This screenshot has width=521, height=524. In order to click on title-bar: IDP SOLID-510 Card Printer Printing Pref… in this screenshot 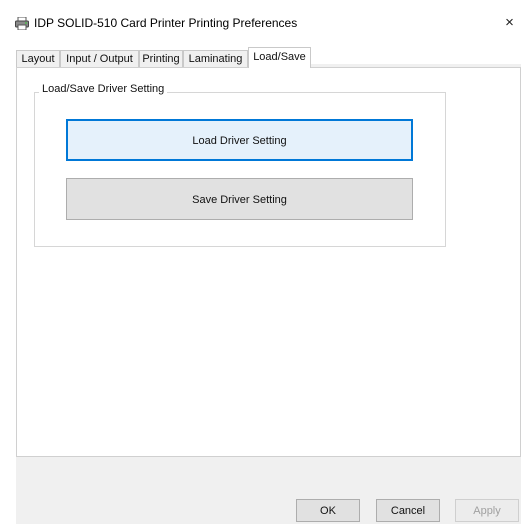, I will do `click(260, 22)`.